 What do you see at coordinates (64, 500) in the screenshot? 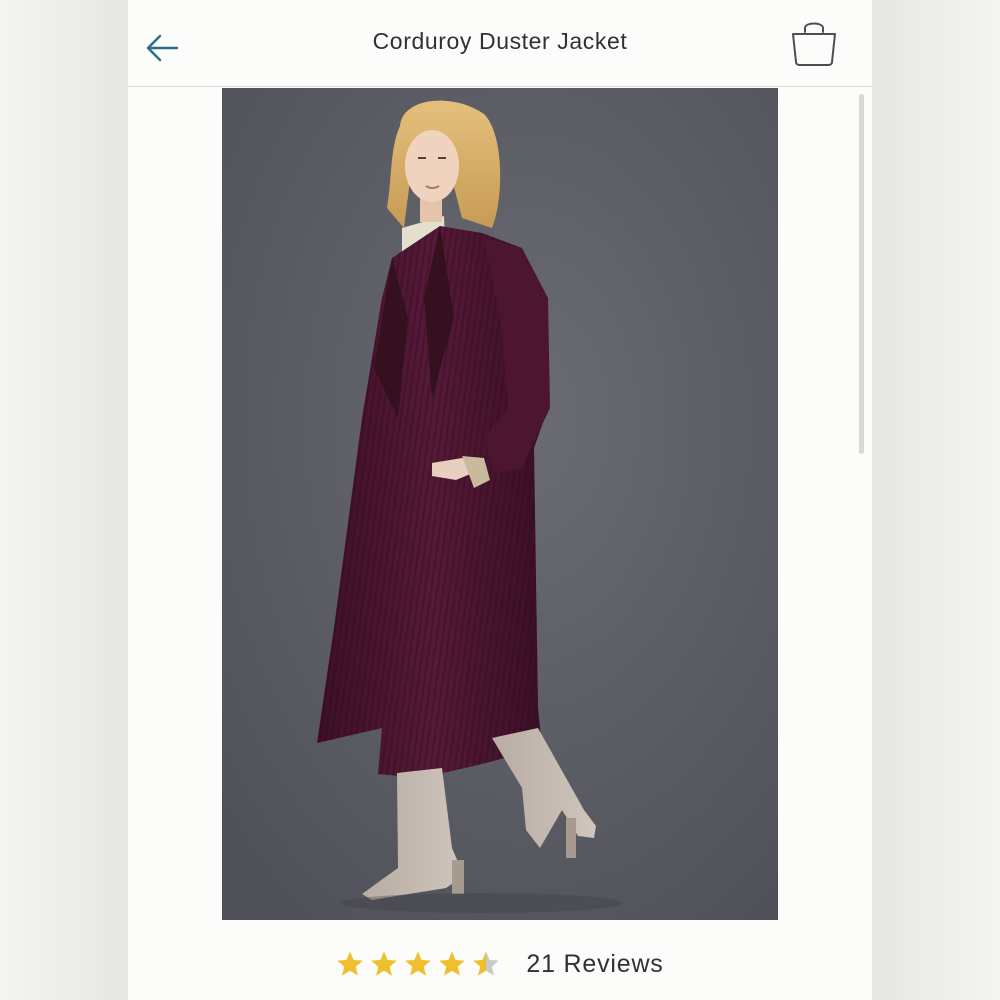
I see `left-margin` at bounding box center [64, 500].